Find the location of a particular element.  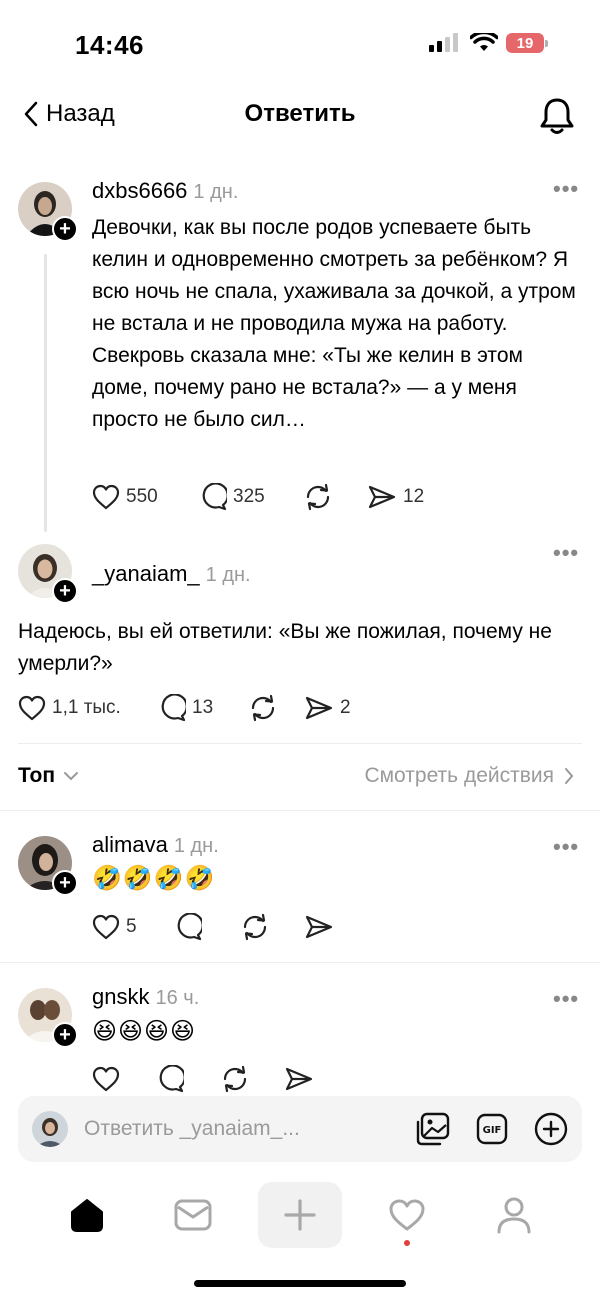

like-count: 1,1 тыс. is located at coordinates (86, 707).